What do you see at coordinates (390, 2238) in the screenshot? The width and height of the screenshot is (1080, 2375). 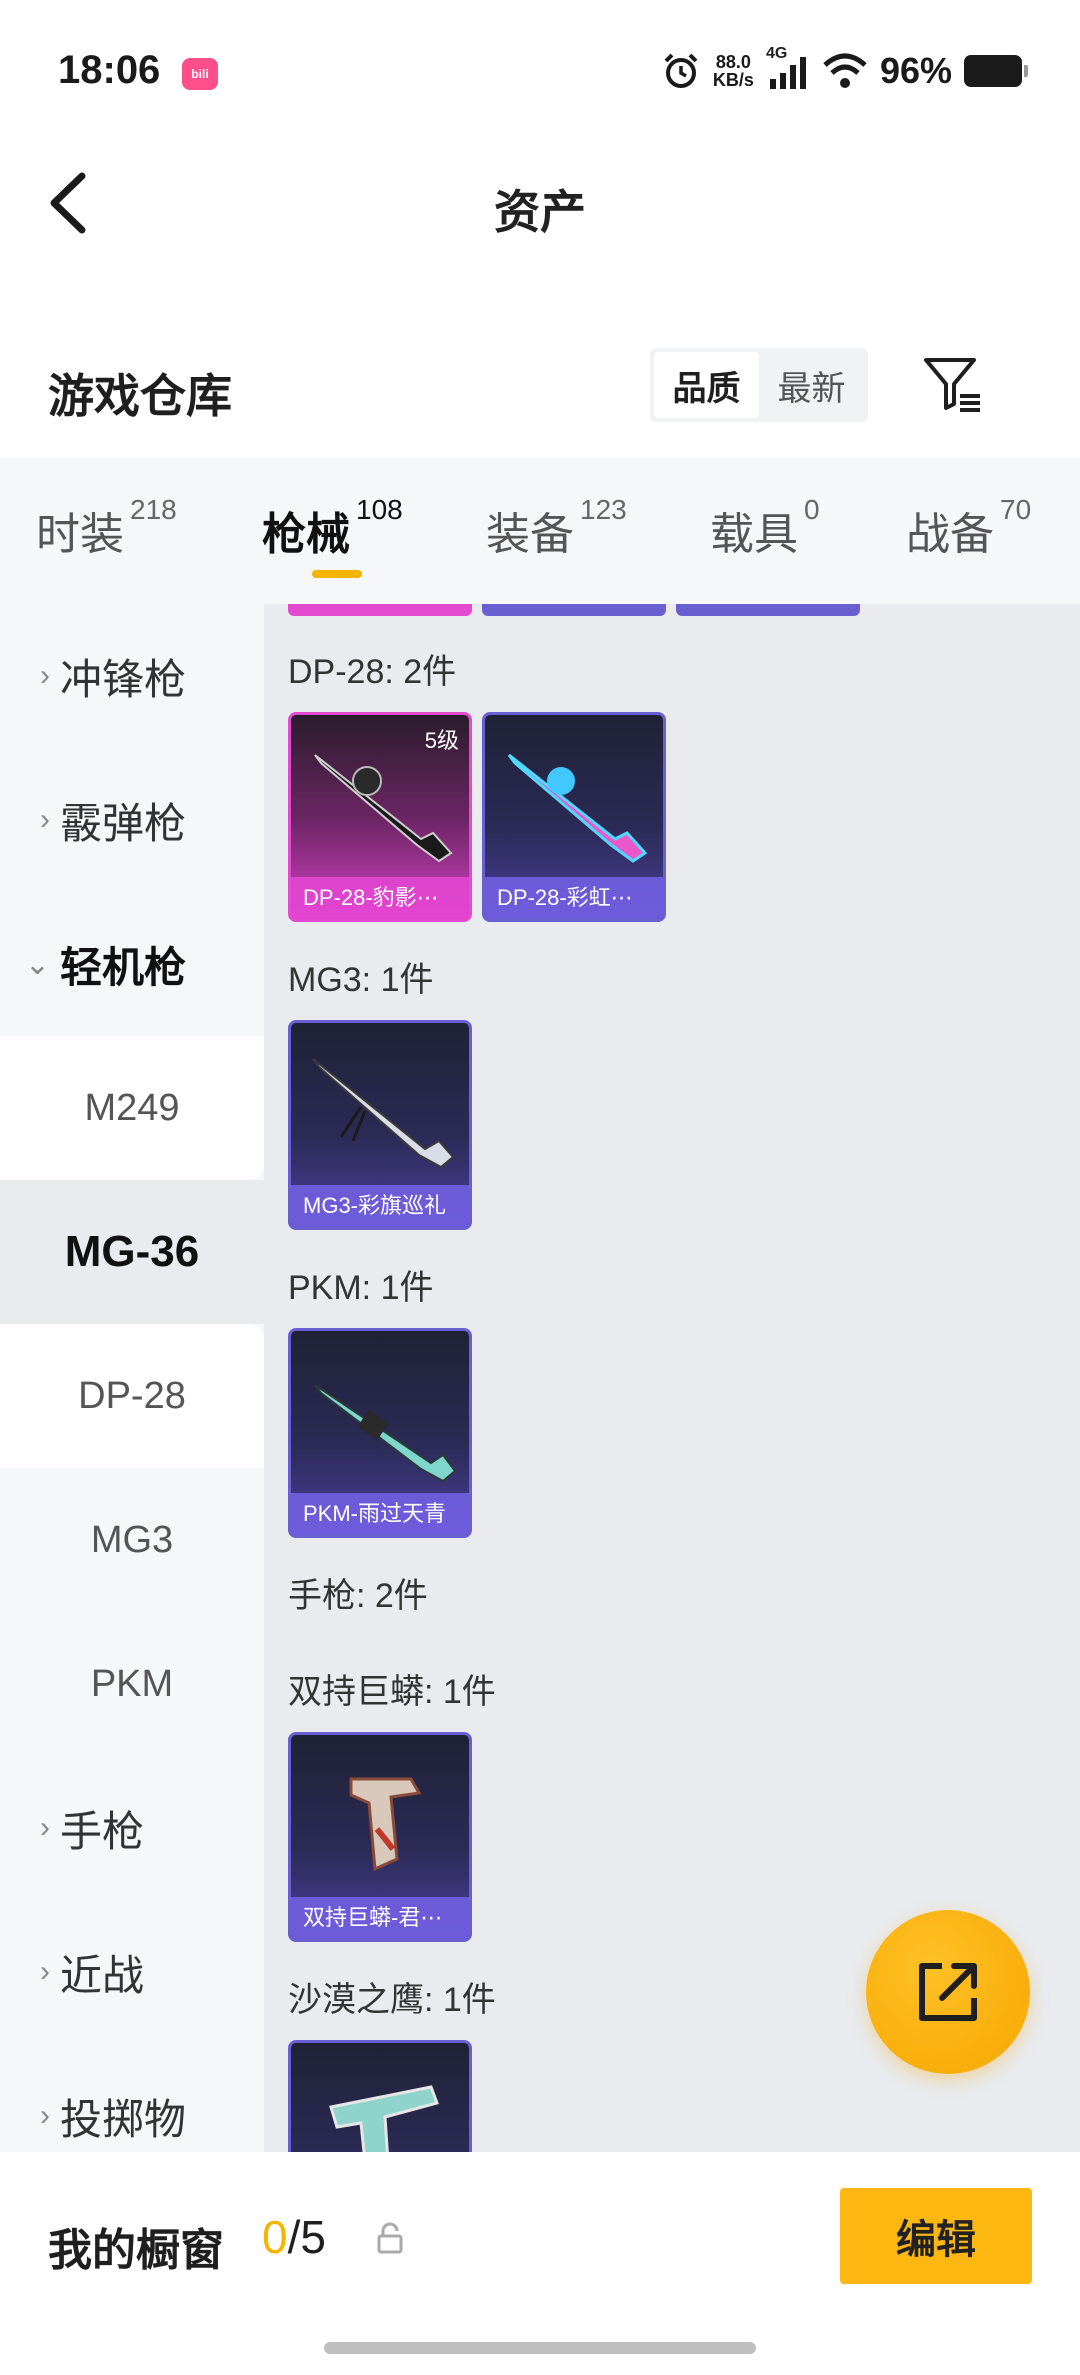 I see `lock-icon` at bounding box center [390, 2238].